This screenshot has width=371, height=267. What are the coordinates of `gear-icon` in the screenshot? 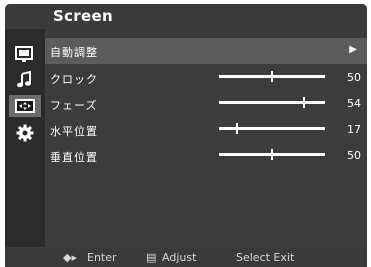 It's located at (25, 133).